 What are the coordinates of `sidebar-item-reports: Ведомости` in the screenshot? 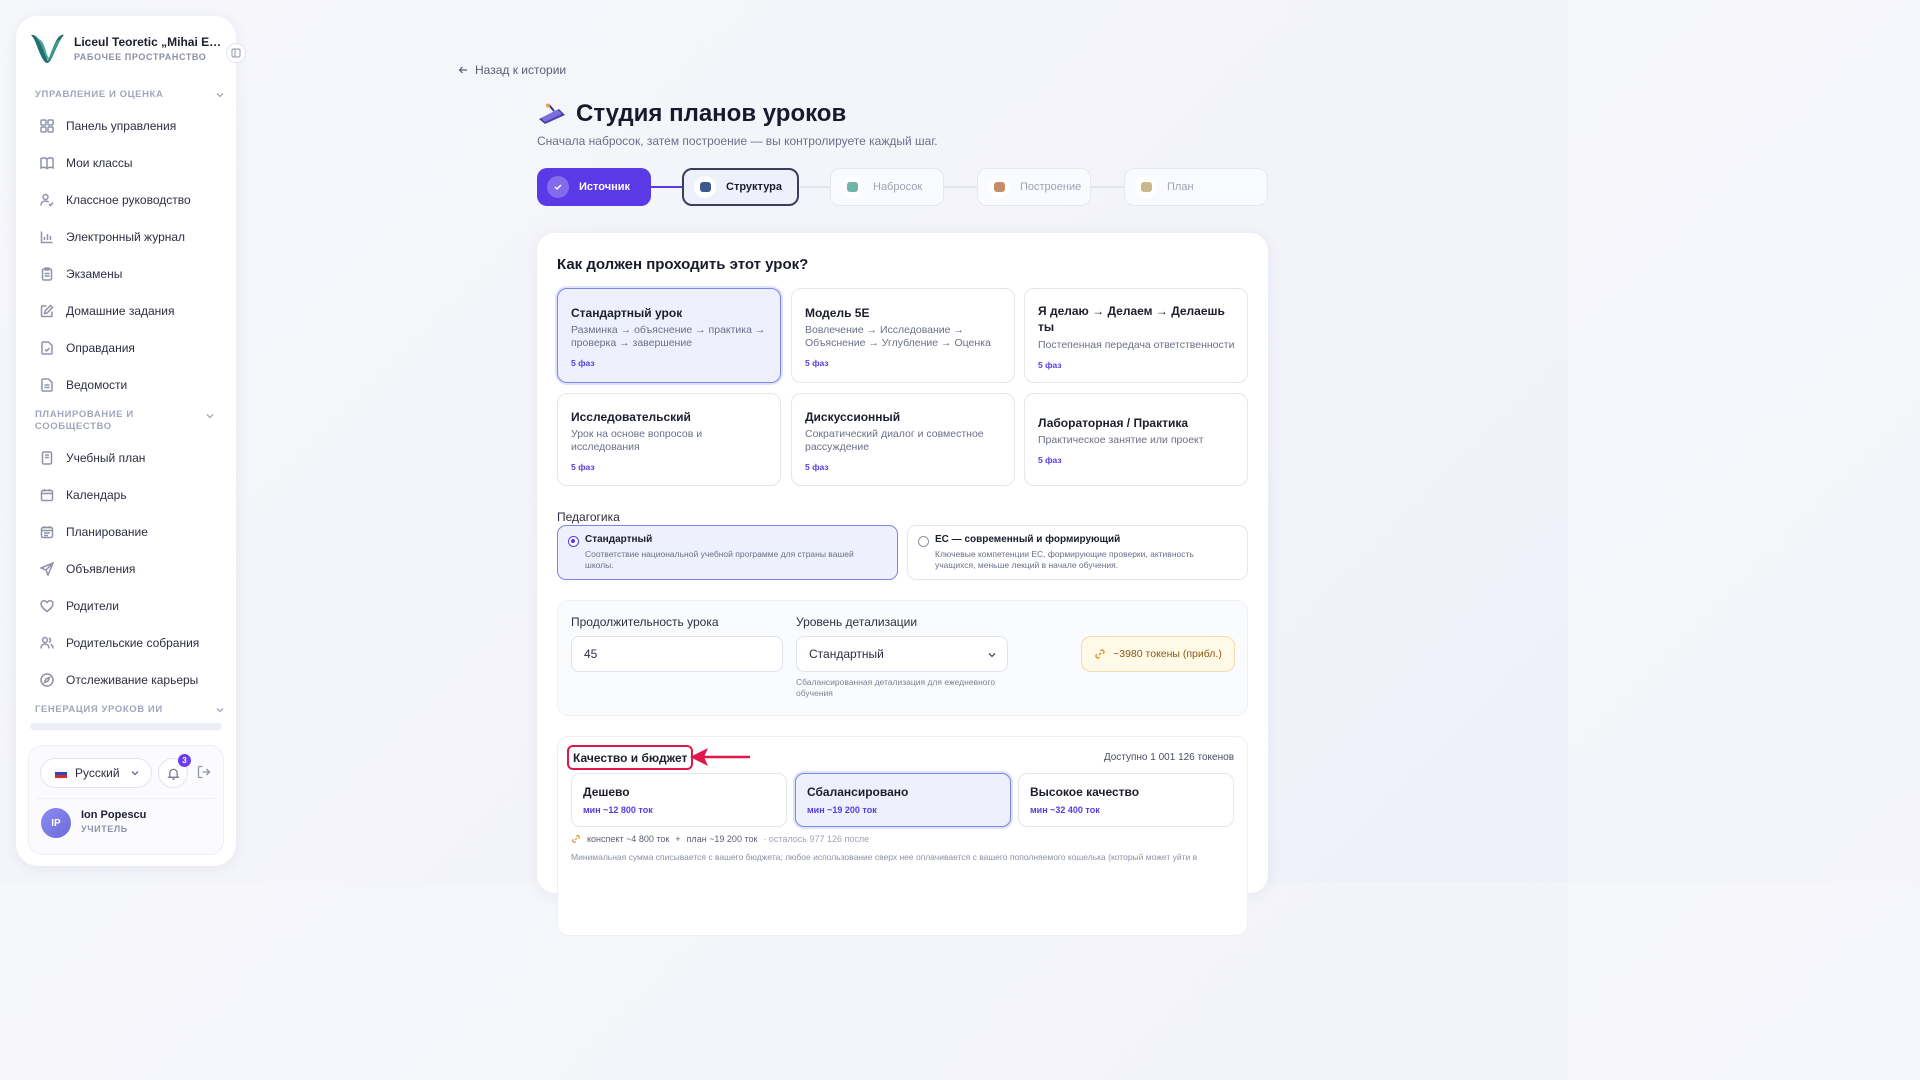 It's located at (83, 385).